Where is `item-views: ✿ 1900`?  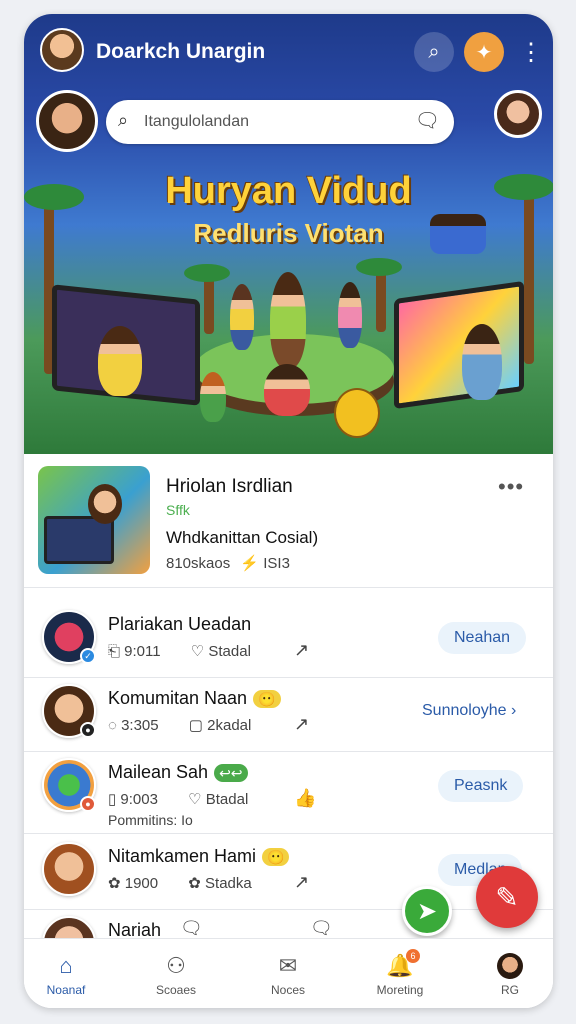
item-views: ✿ 1900 is located at coordinates (133, 883).